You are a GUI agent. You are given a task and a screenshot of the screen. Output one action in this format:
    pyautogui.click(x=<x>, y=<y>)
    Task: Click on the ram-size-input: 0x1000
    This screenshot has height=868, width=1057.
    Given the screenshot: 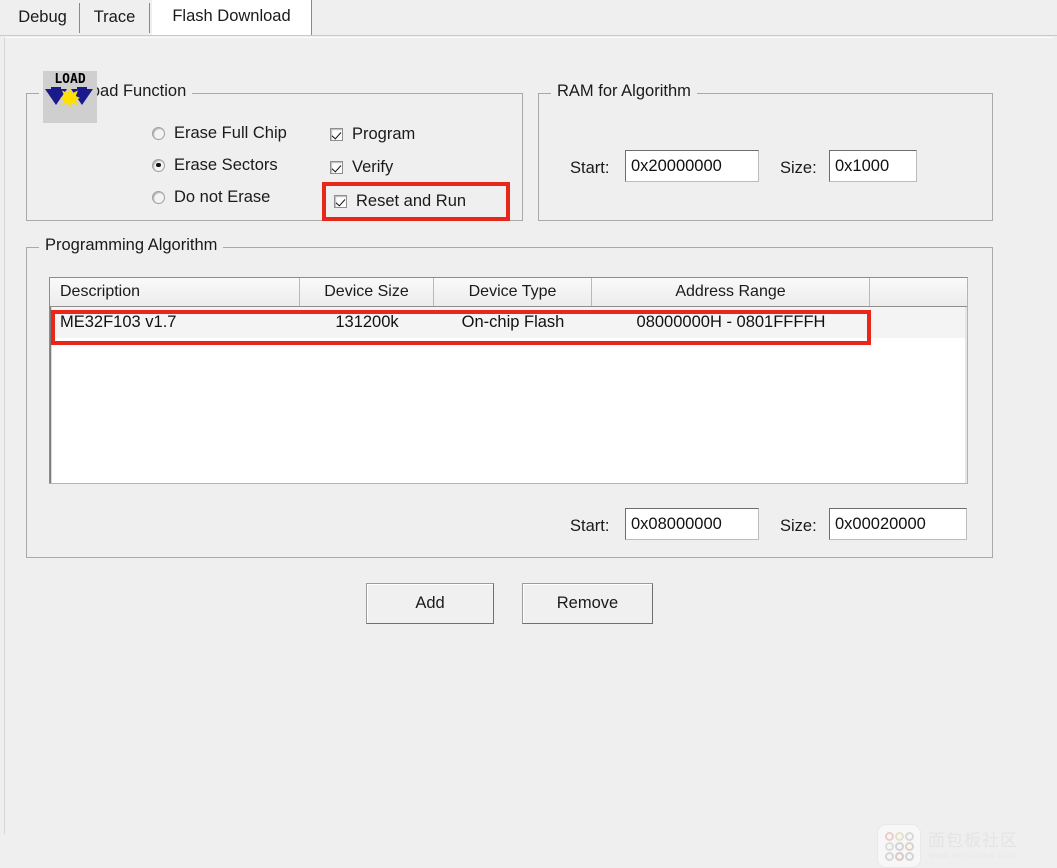 What is the action you would take?
    pyautogui.click(x=873, y=166)
    